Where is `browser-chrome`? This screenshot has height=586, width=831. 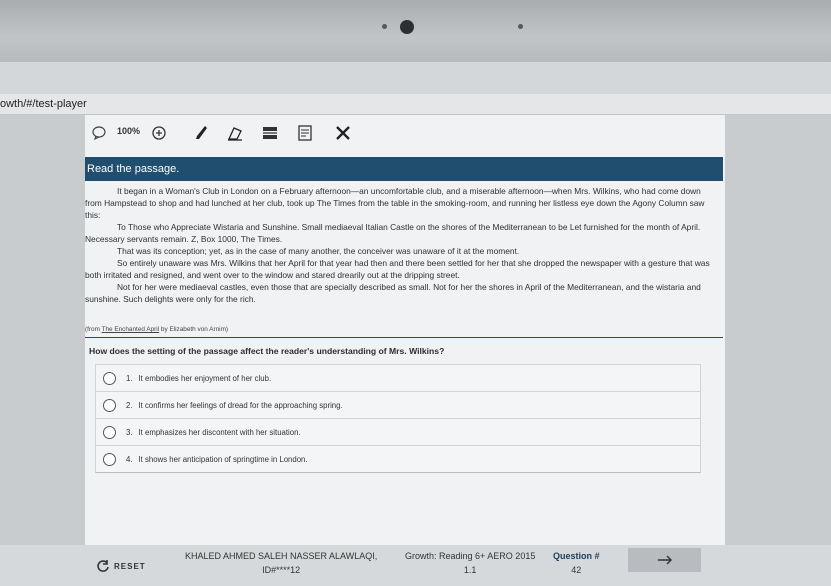
browser-chrome is located at coordinates (415, 78).